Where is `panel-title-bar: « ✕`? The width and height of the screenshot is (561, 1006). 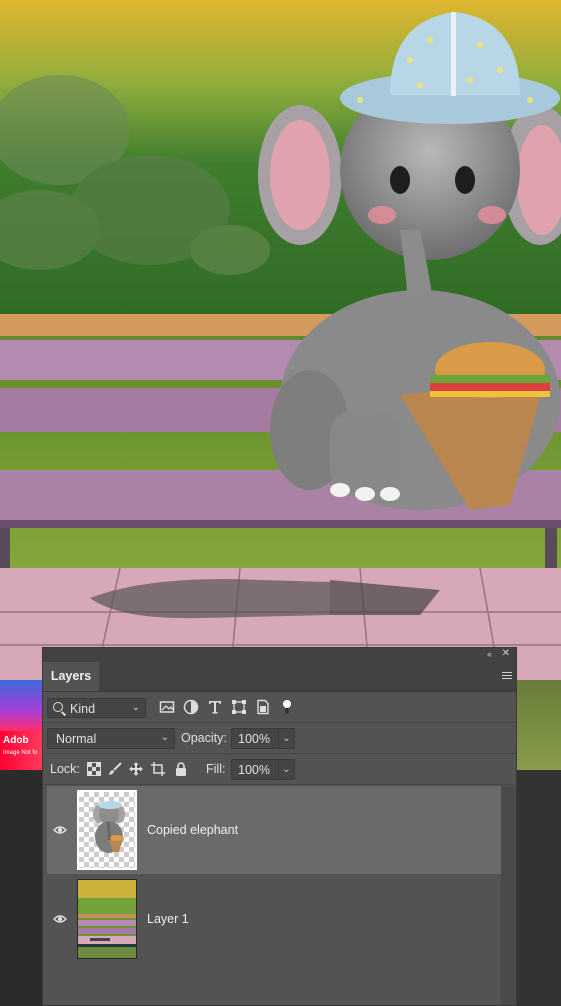 panel-title-bar: « ✕ is located at coordinates (279, 655).